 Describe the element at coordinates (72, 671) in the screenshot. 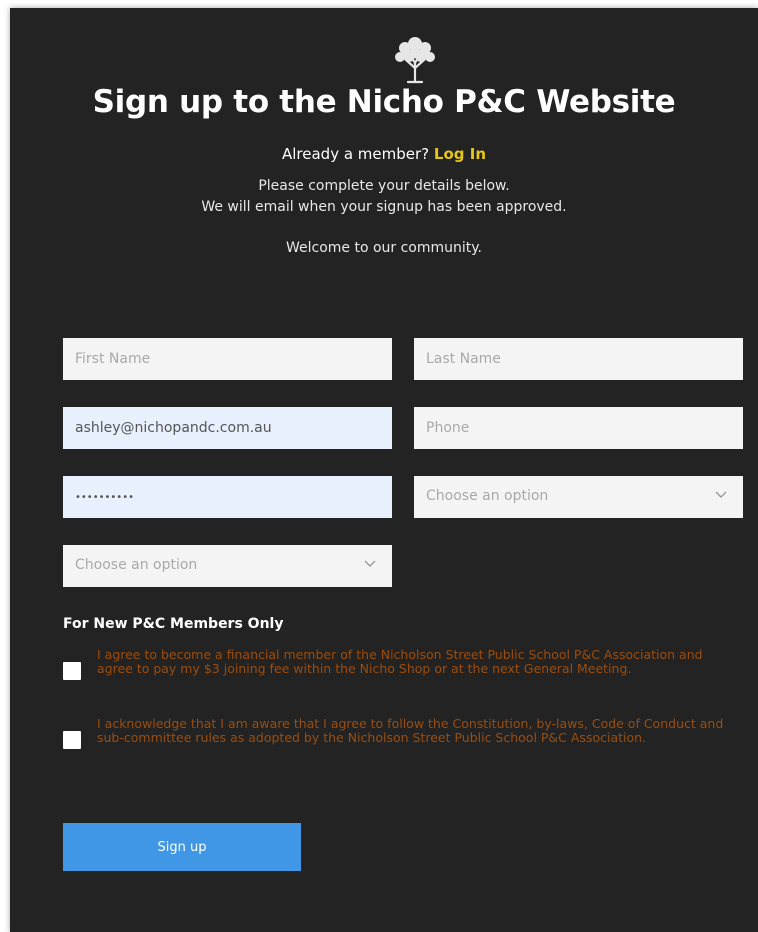

I see `membership-consent-checkbox` at that location.